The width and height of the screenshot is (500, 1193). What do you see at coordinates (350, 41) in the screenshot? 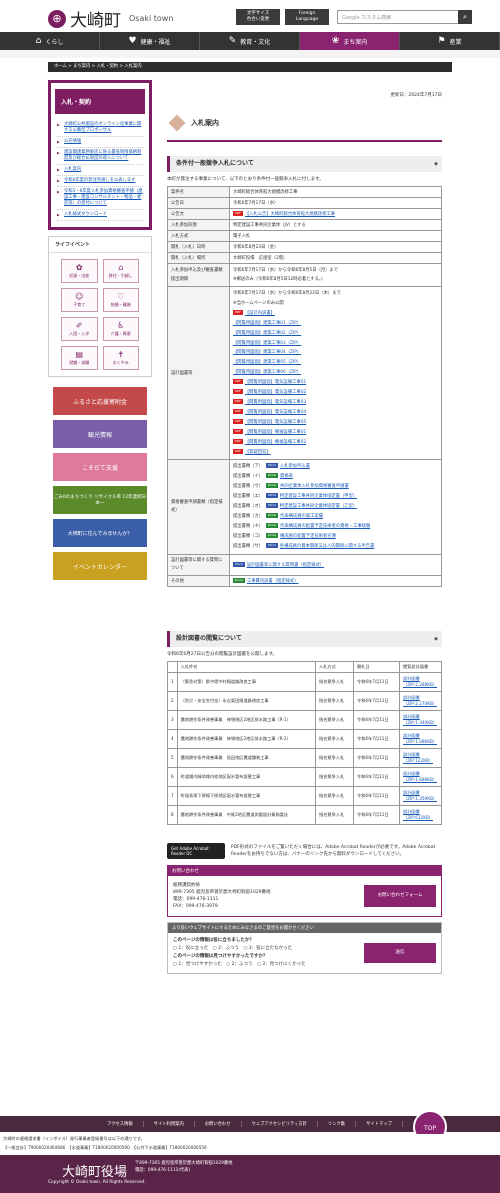
I see `nav-town-guide: ❀ まち案内` at bounding box center [350, 41].